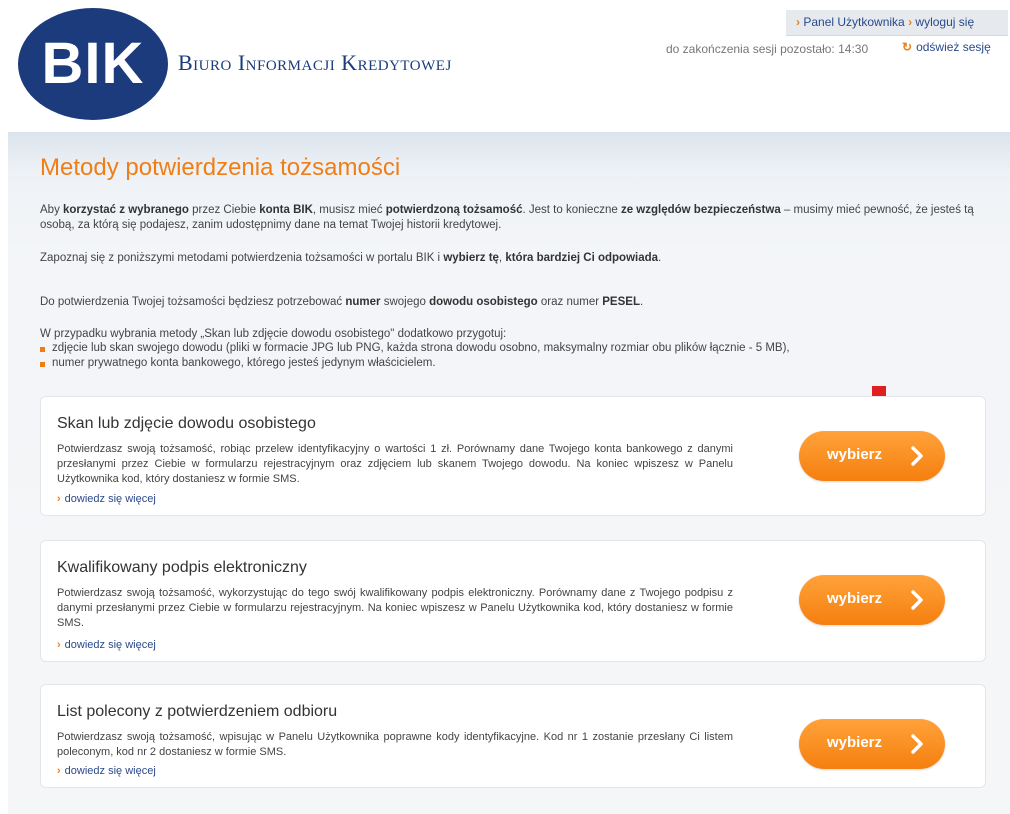  I want to click on select-scan-button: wybierz, so click(872, 456).